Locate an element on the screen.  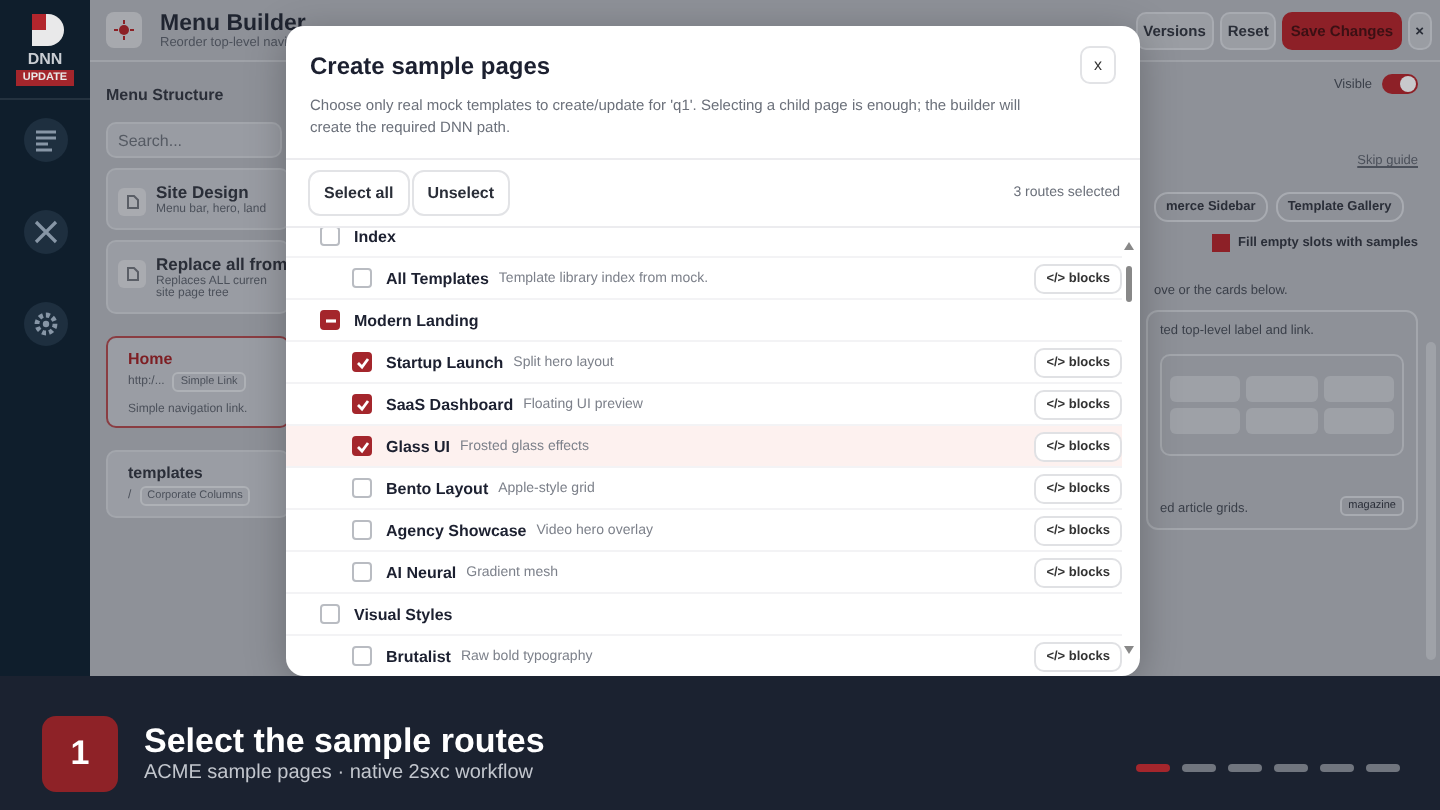
logo-text: DNN is located at coordinates (45, 59).